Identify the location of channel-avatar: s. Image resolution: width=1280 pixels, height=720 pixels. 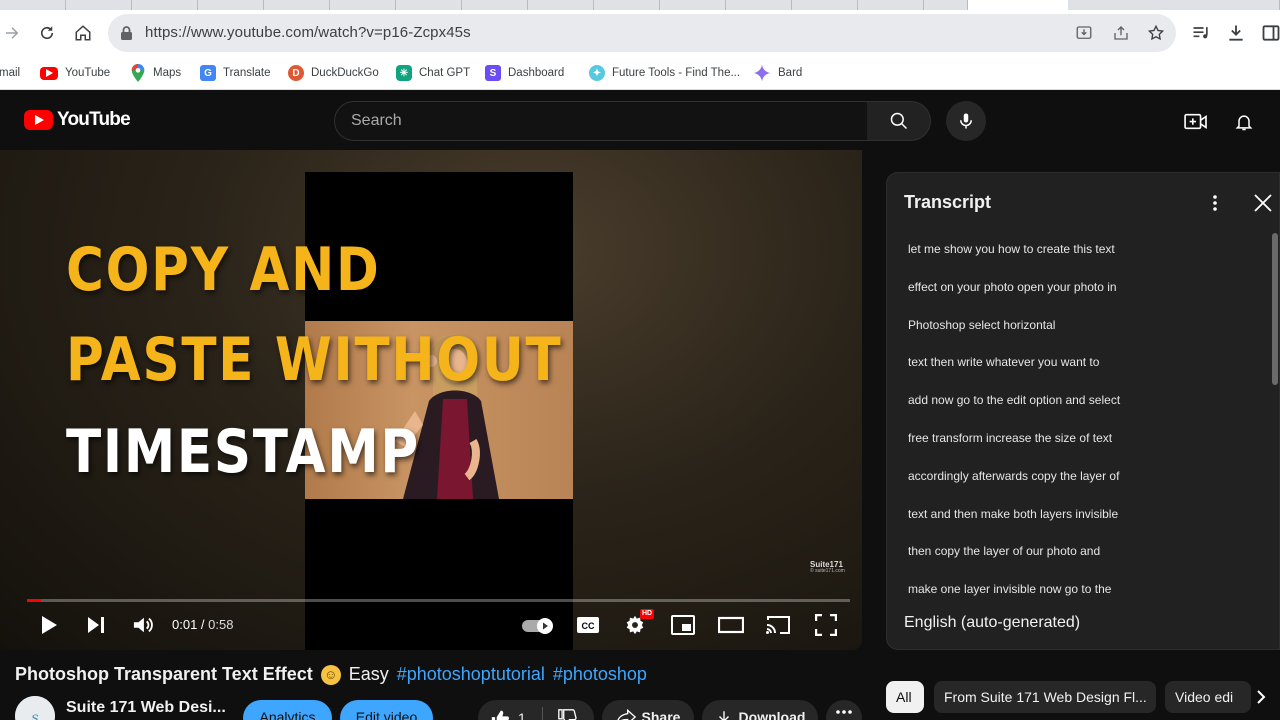
(35, 708).